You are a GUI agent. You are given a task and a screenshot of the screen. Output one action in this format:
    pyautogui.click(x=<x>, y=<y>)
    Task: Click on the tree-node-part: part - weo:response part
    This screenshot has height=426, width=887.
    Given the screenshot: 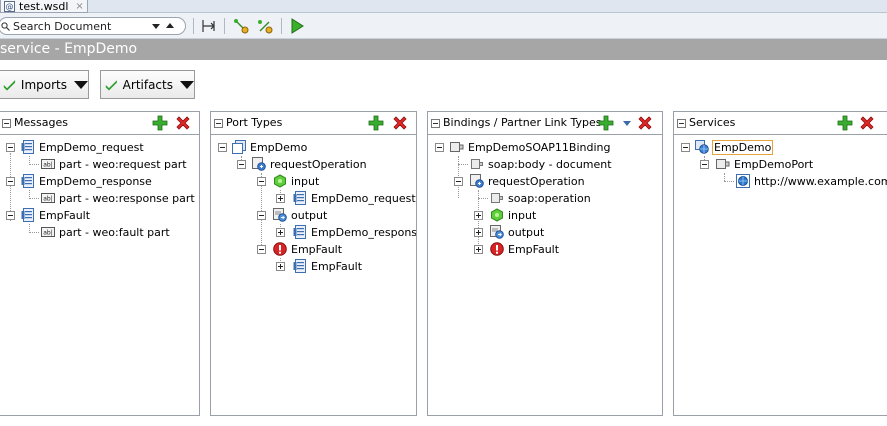 What is the action you would take?
    pyautogui.click(x=118, y=198)
    